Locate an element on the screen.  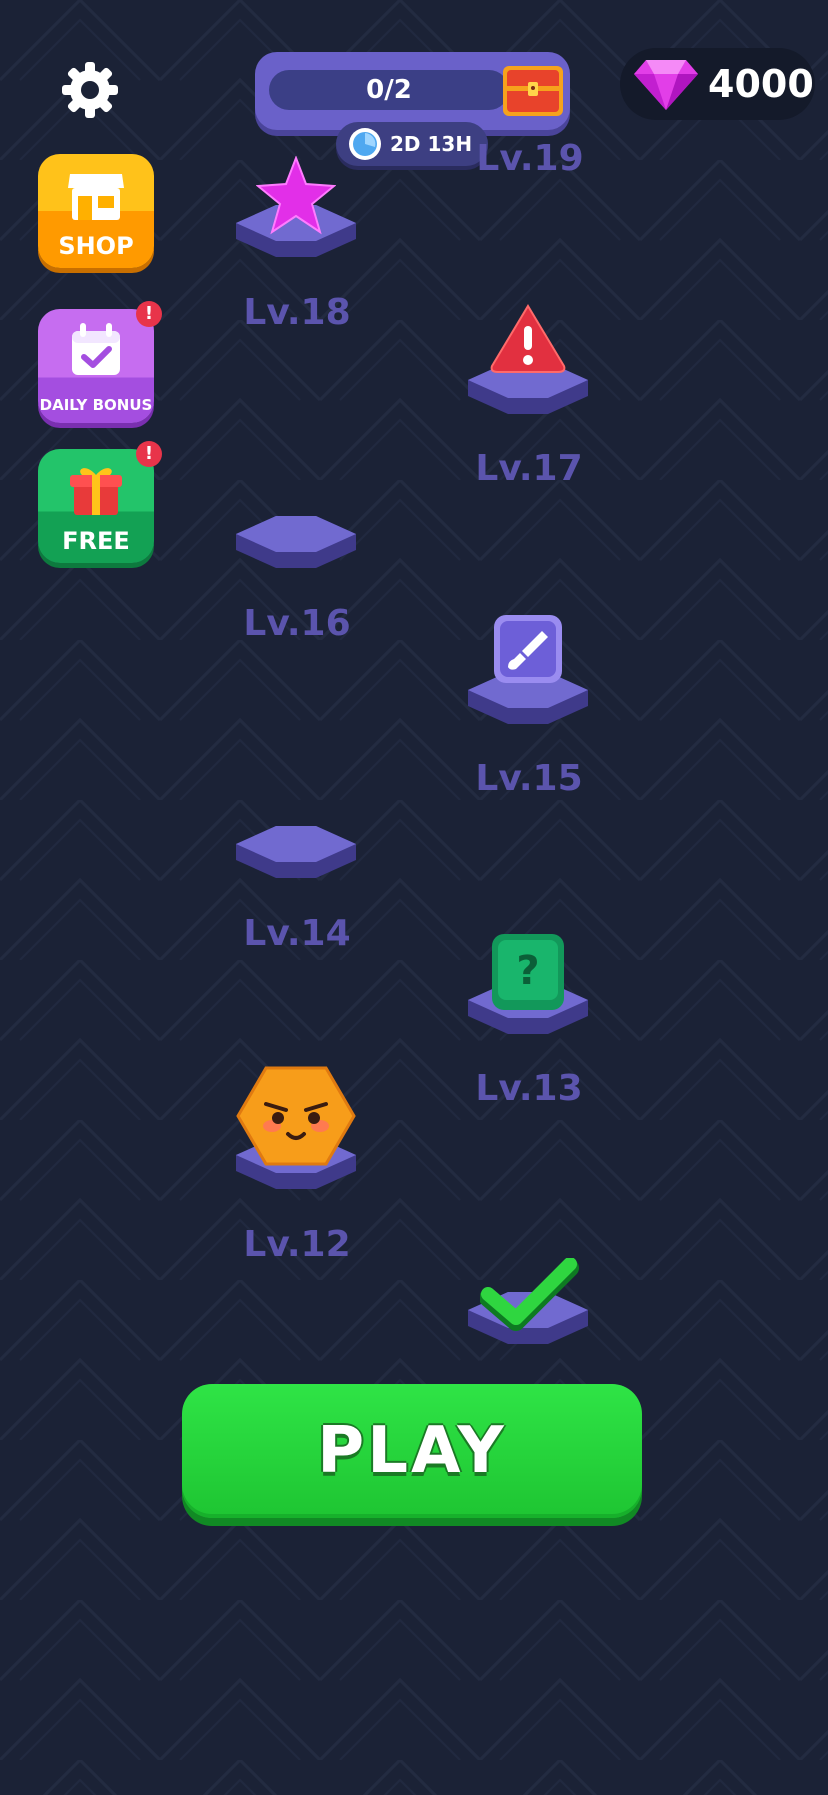
treasure-chest-icon is located at coordinates (533, 91).